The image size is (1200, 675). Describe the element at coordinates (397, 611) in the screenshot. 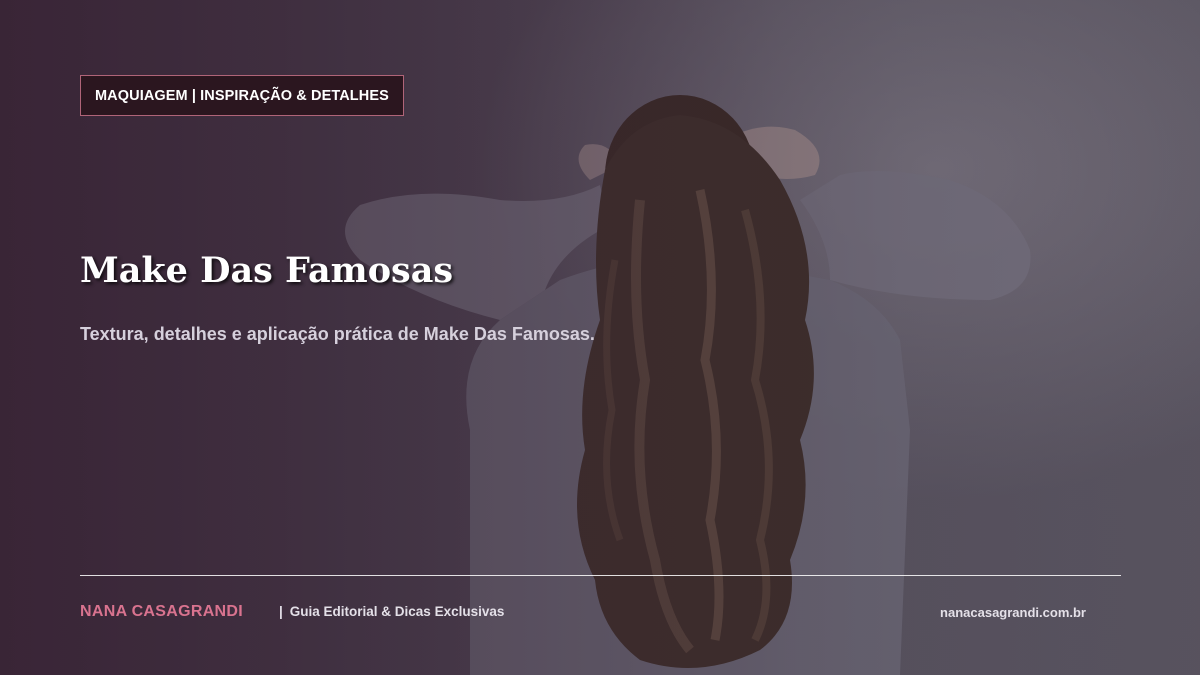

I see `tagline-text: Guia Editorial & Dicas Exclusivas` at that location.